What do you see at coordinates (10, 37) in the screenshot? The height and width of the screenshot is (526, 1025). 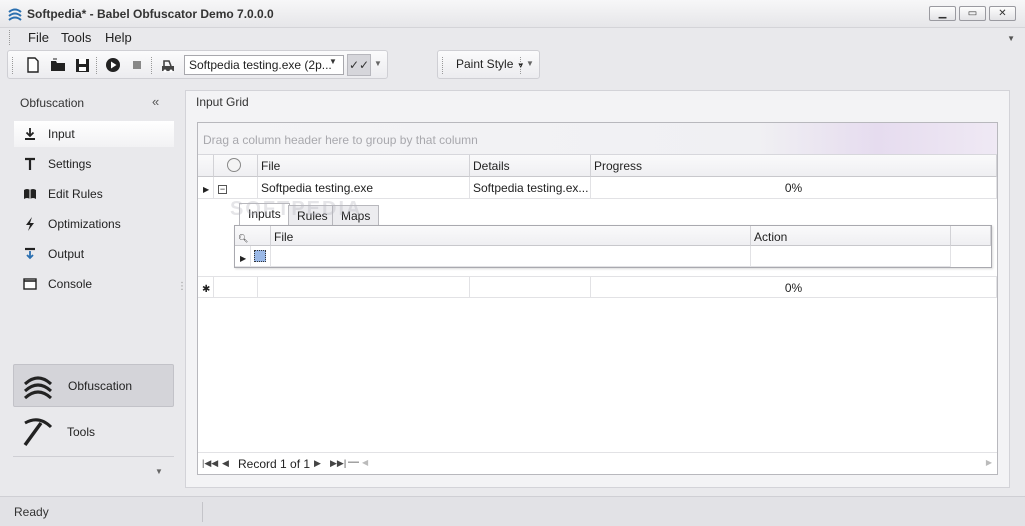 I see `menu-grip` at bounding box center [10, 37].